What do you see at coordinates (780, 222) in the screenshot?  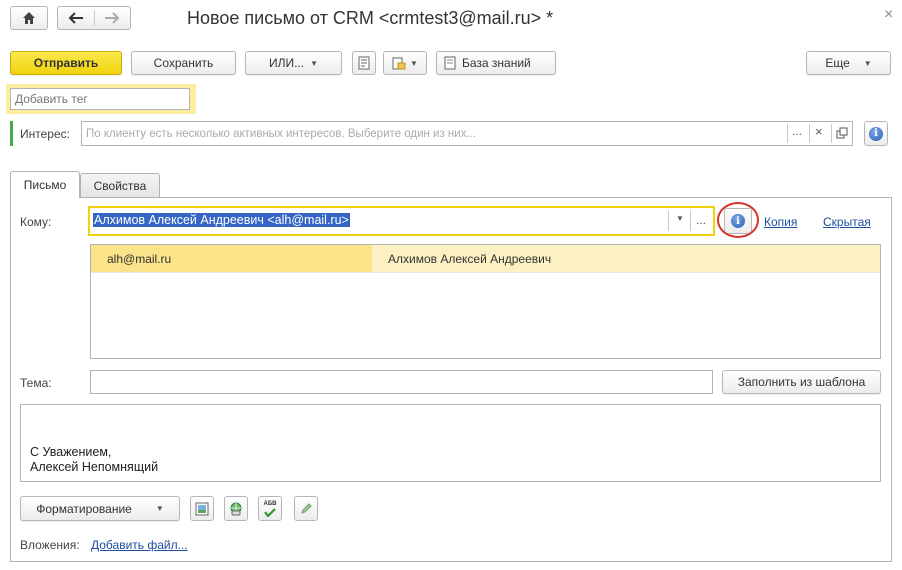 I see `copy-link: Копия` at bounding box center [780, 222].